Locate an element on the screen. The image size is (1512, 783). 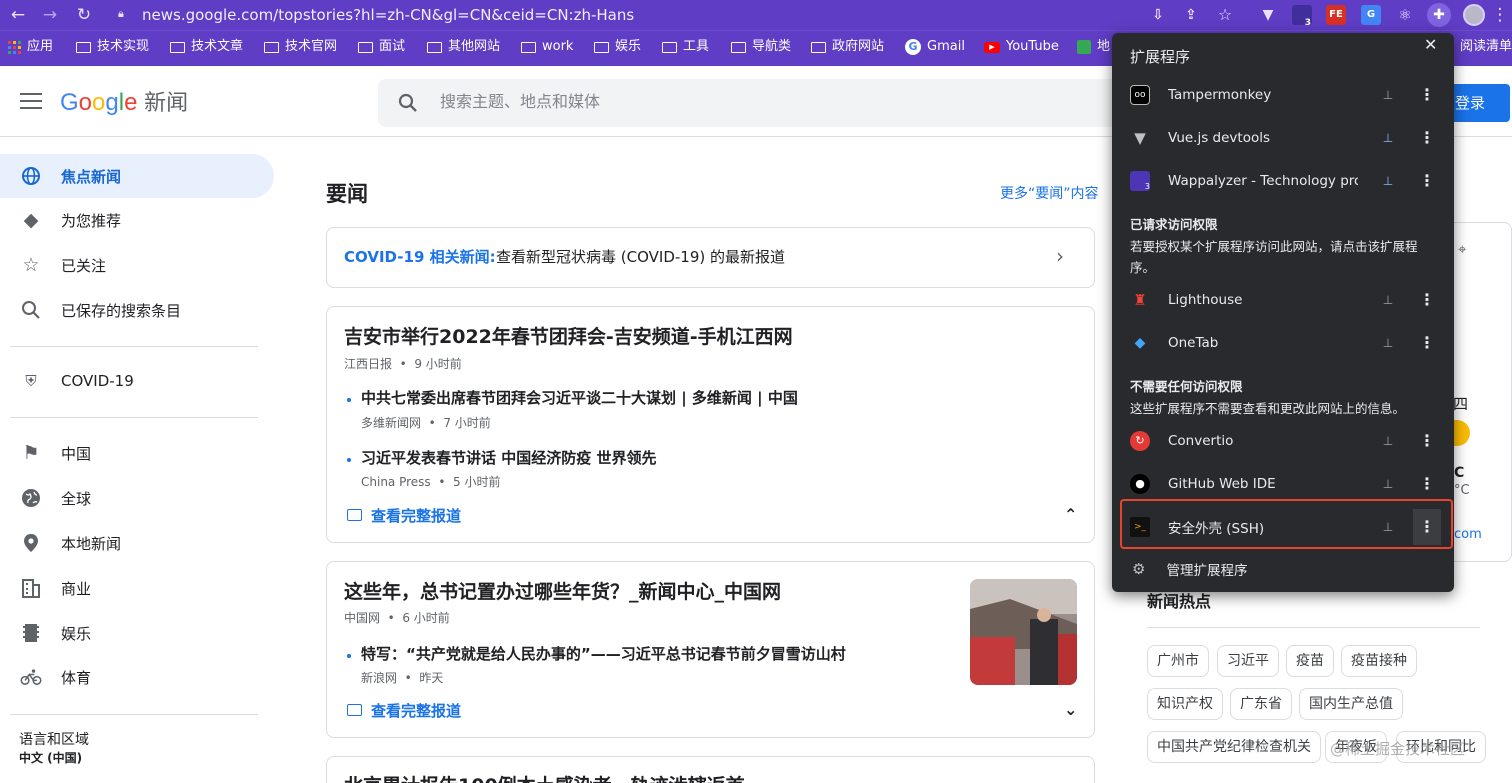
language-region-value: 中文 (中国) is located at coordinates (50, 758).